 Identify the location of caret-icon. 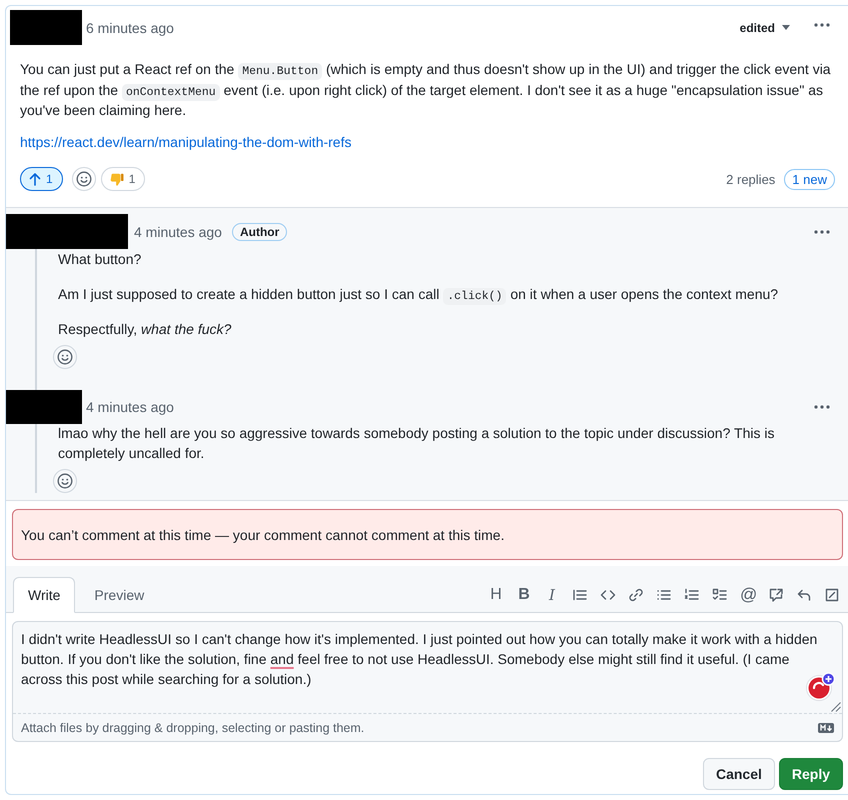
(786, 27).